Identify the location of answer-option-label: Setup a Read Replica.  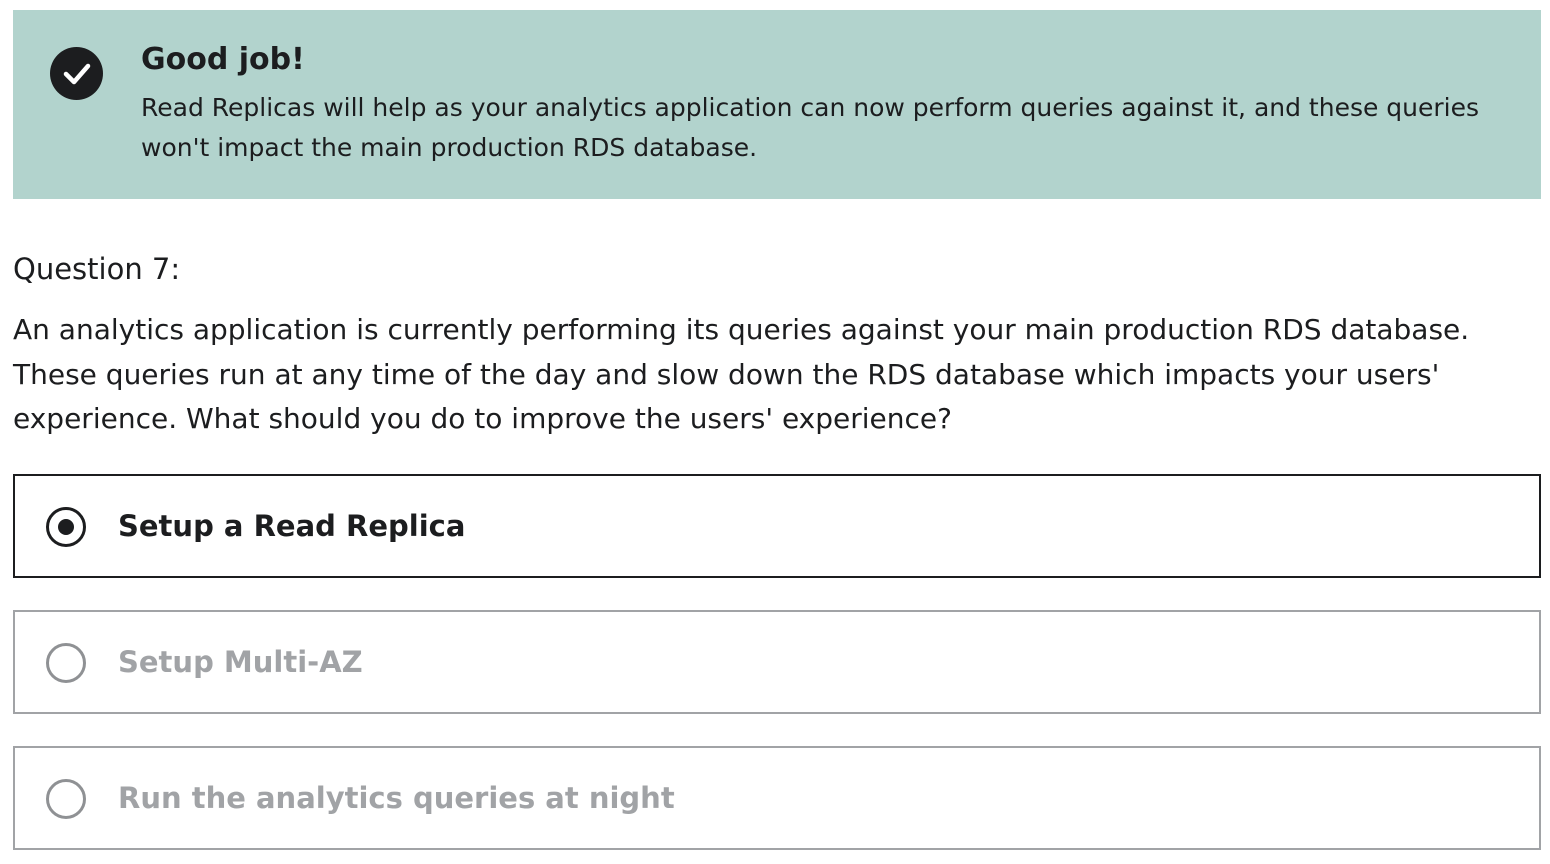
(292, 526).